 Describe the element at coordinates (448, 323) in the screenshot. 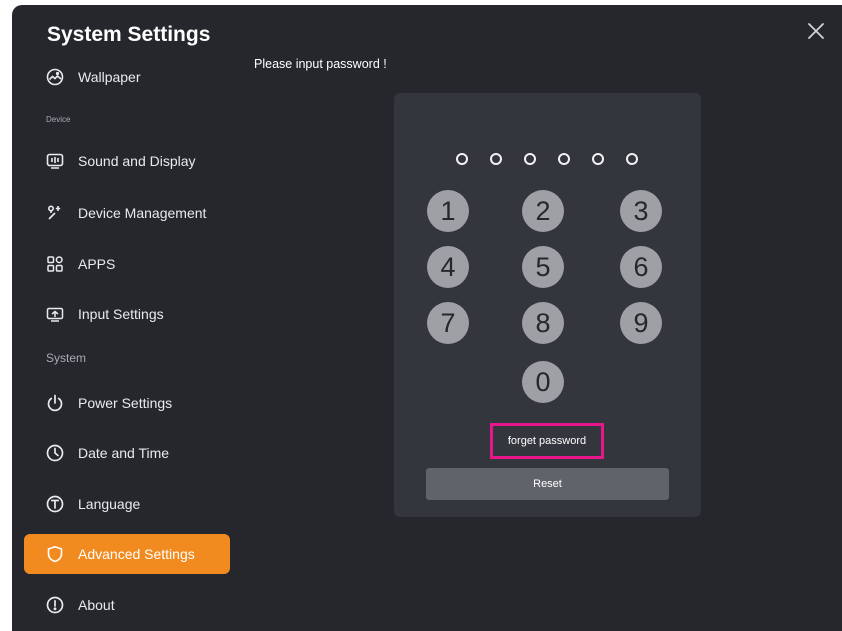

I see `key-7: 7` at that location.